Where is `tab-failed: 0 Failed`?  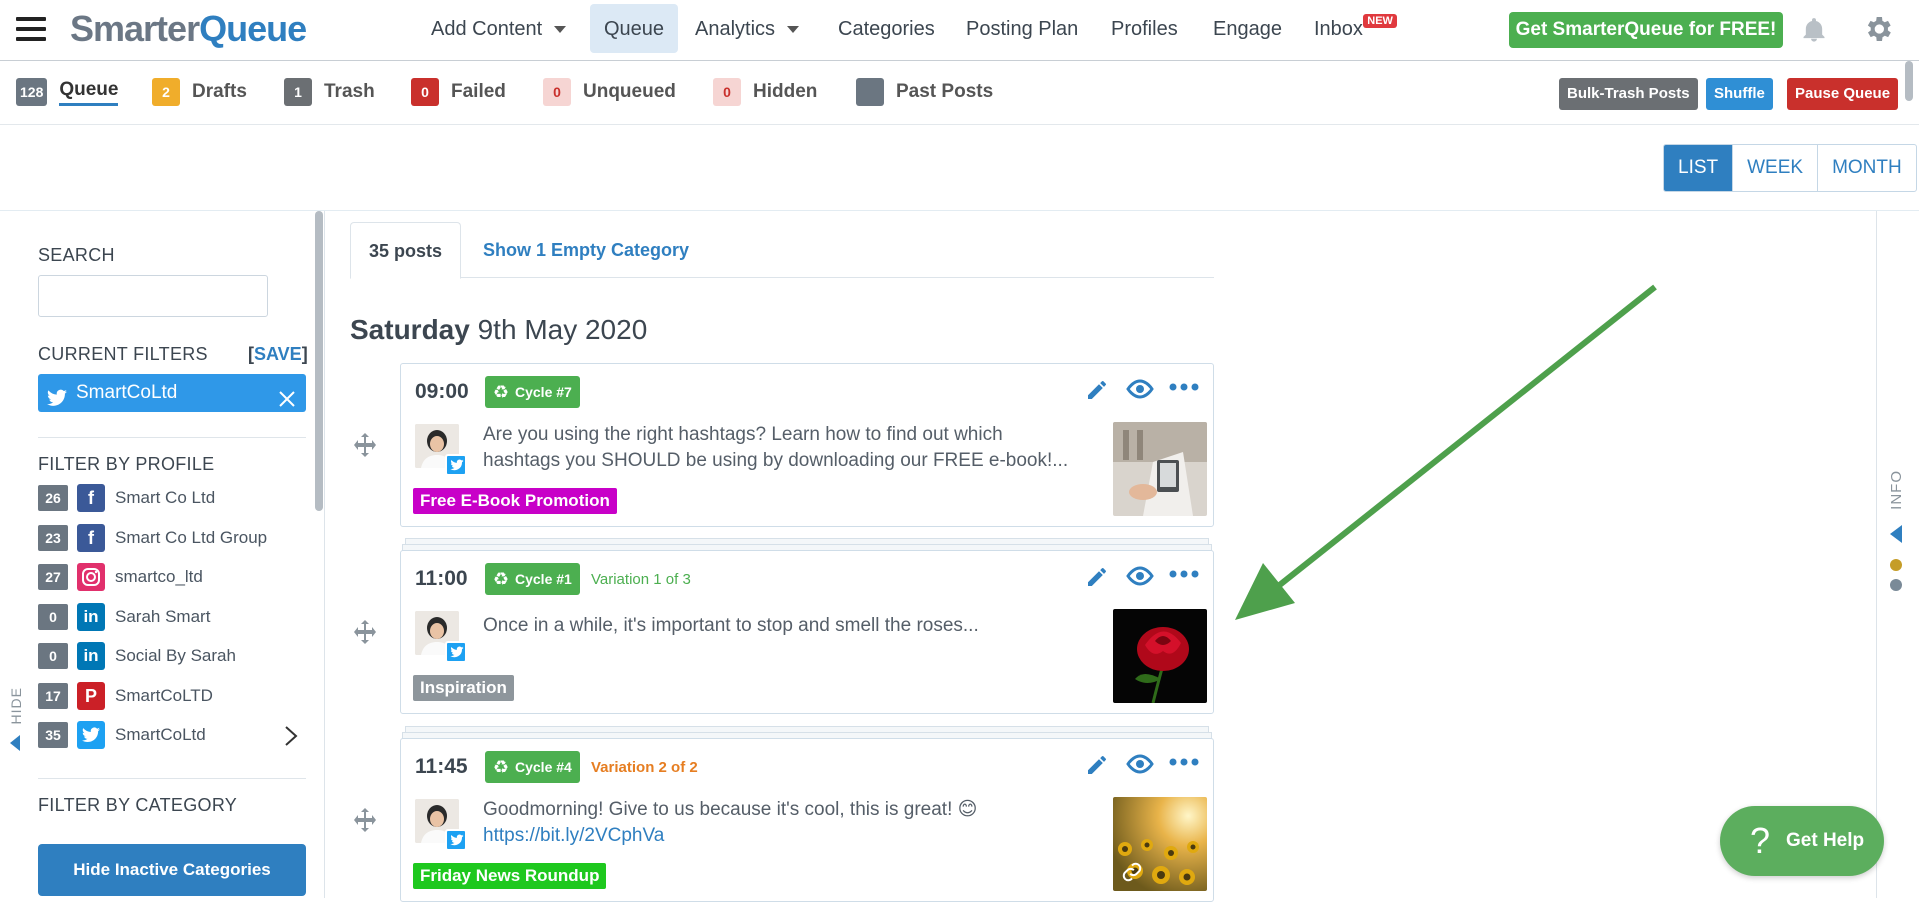
tab-failed: 0 Failed is located at coordinates (458, 92).